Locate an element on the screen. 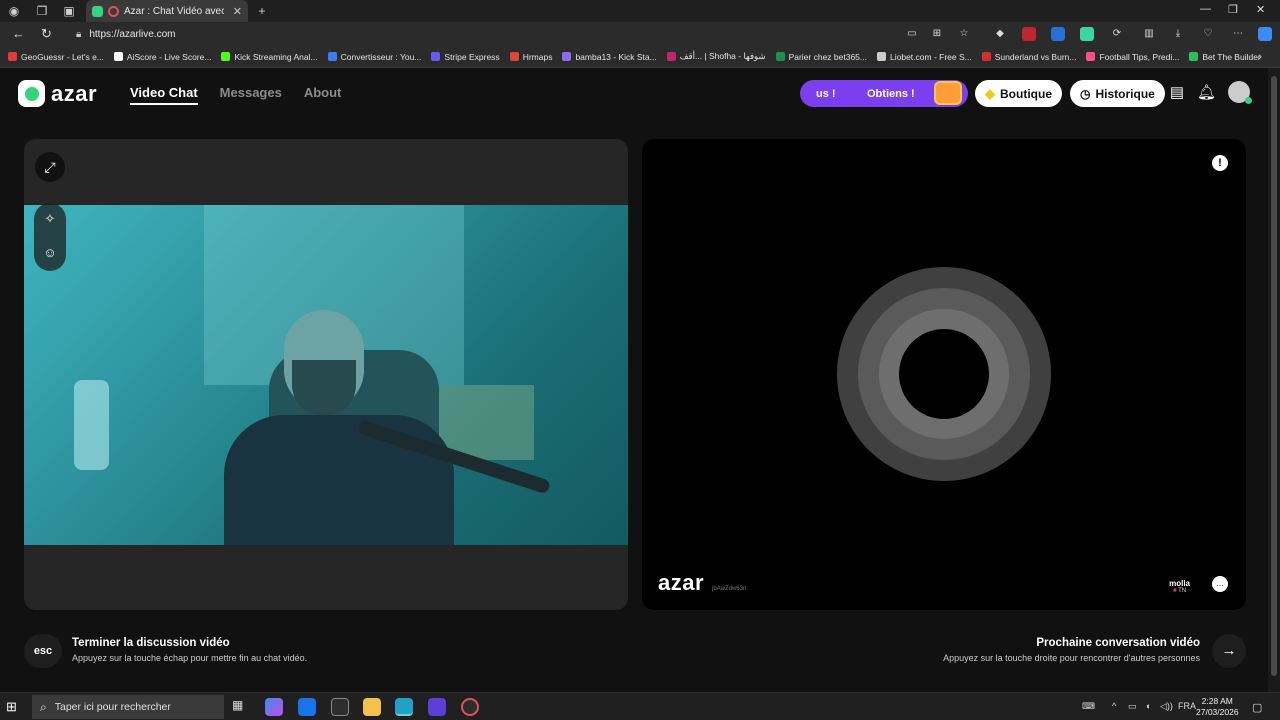 The width and height of the screenshot is (1280, 720). bell-icon: 🔔︎ is located at coordinates (1206, 93).